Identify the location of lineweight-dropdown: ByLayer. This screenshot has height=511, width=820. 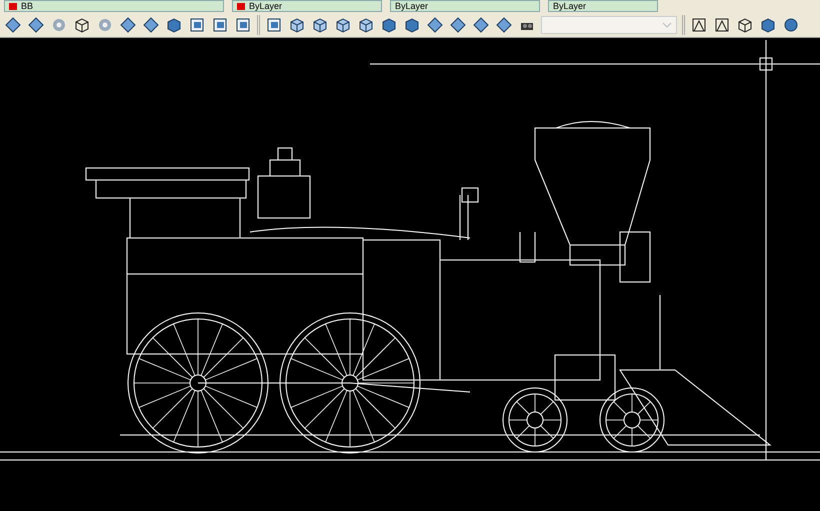
(603, 6).